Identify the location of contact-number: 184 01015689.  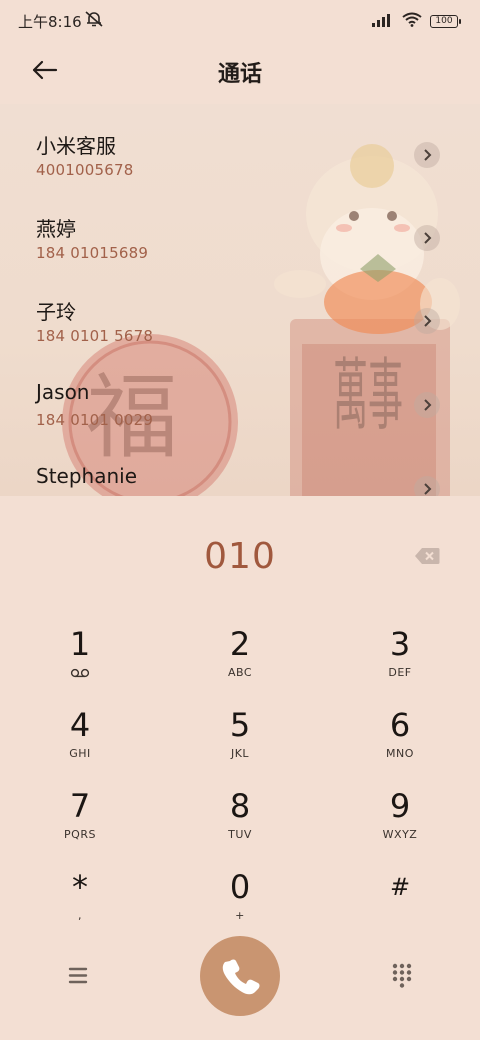
(92, 253).